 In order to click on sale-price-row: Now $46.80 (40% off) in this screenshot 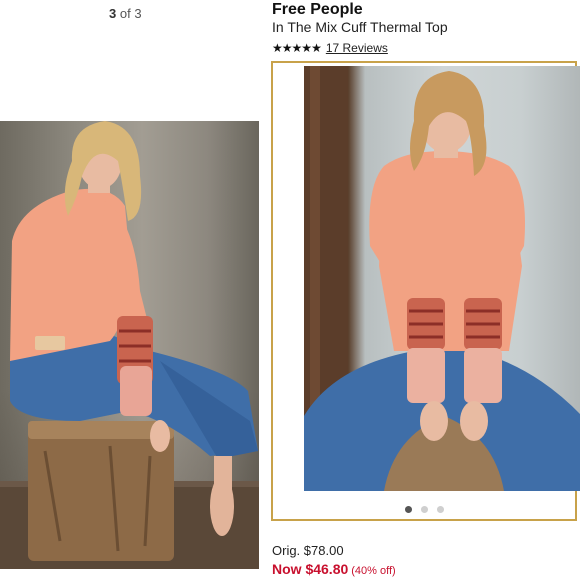, I will do `click(334, 569)`.